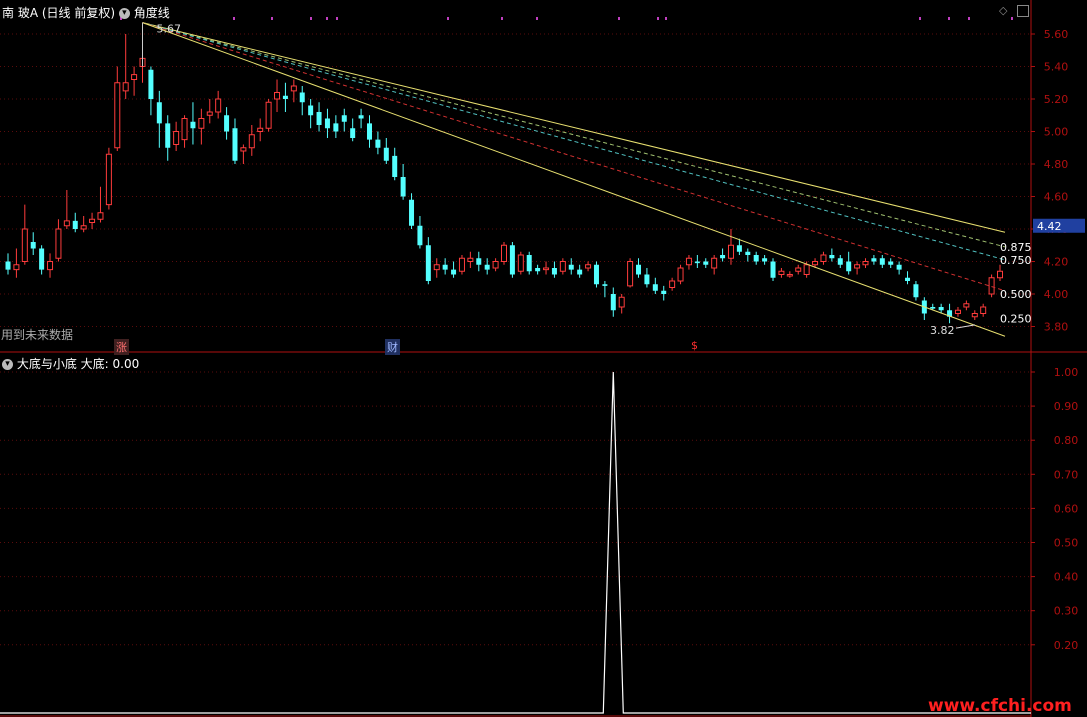 Image resolution: width=1087 pixels, height=717 pixels. Describe the element at coordinates (1066, 474) in the screenshot. I see `y-tick-label: 0.70` at that location.